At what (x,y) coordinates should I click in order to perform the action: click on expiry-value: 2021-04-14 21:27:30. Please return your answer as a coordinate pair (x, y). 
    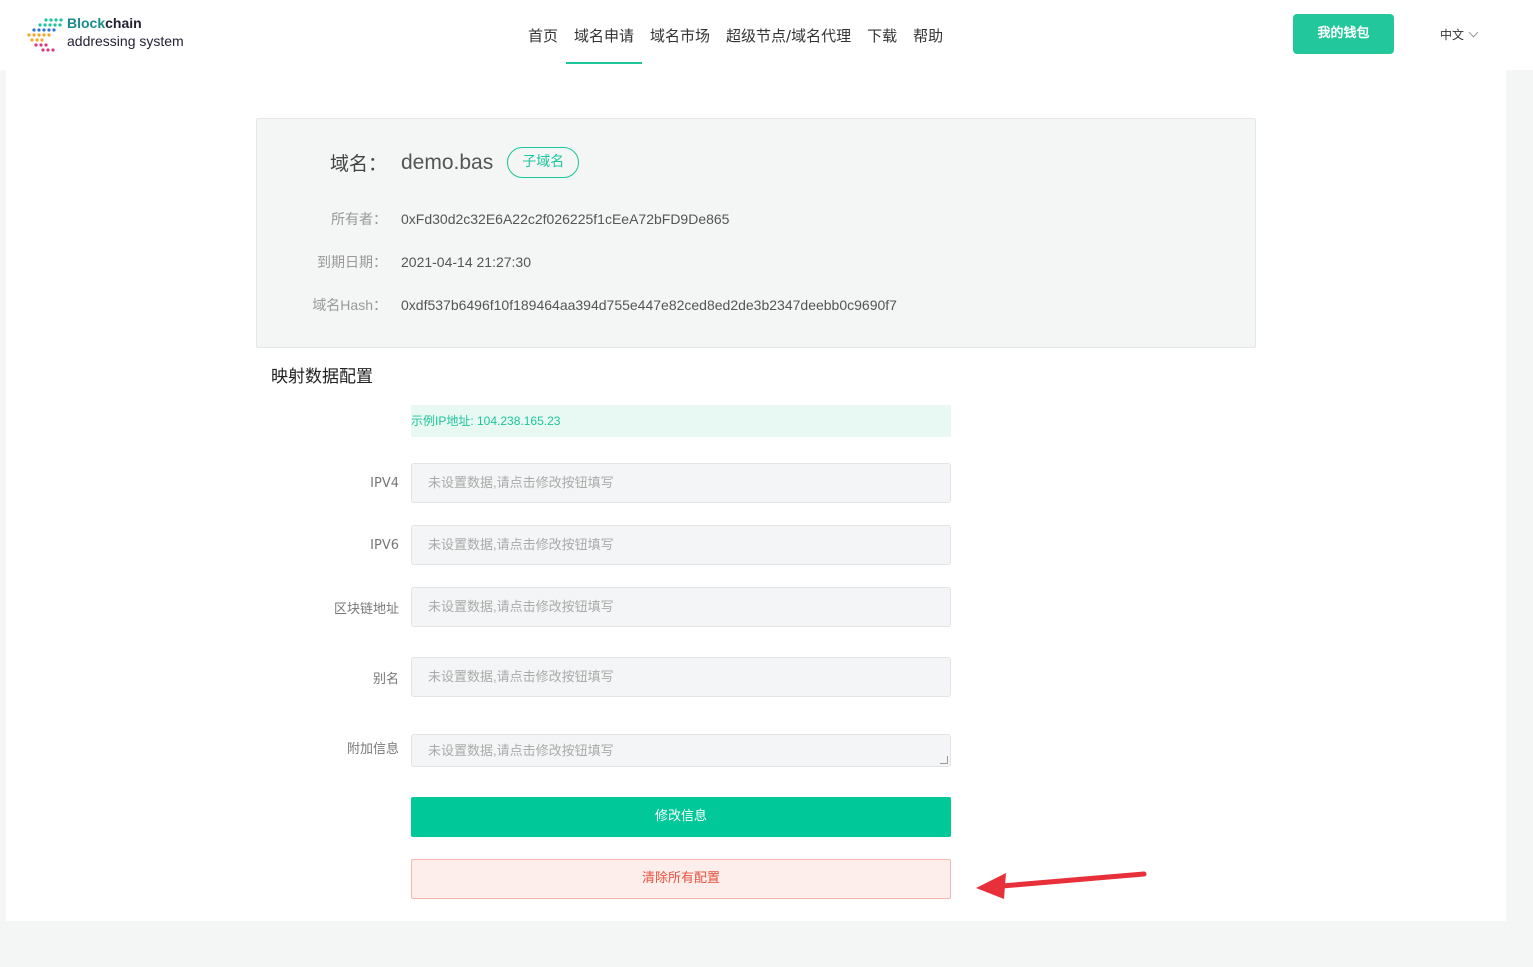
    Looking at the image, I should click on (466, 262).